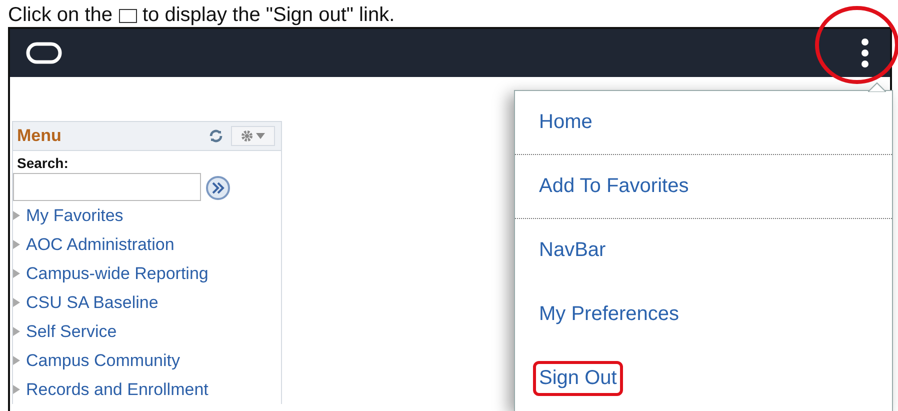 The height and width of the screenshot is (411, 898). I want to click on refresh-icon, so click(216, 136).